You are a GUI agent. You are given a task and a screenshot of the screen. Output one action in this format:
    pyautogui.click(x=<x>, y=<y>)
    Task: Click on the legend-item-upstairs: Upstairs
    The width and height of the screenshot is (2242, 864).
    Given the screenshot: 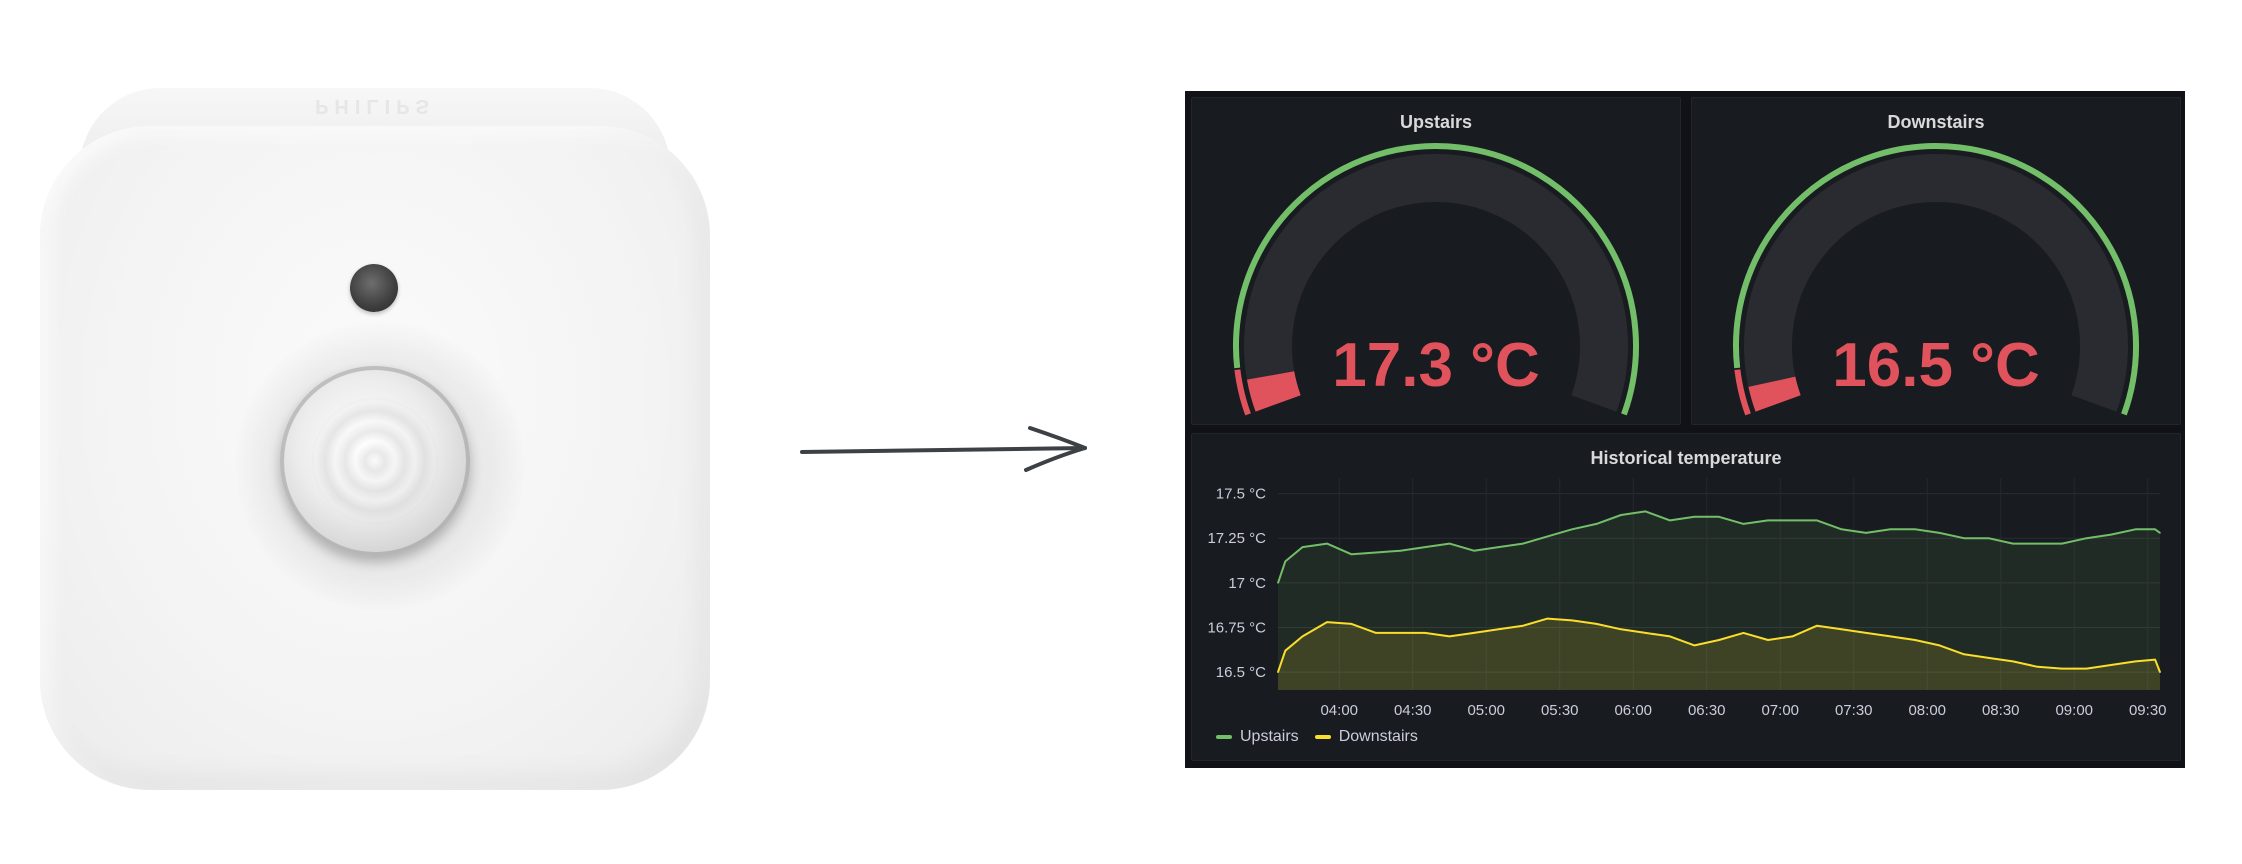 What is the action you would take?
    pyautogui.click(x=1257, y=737)
    